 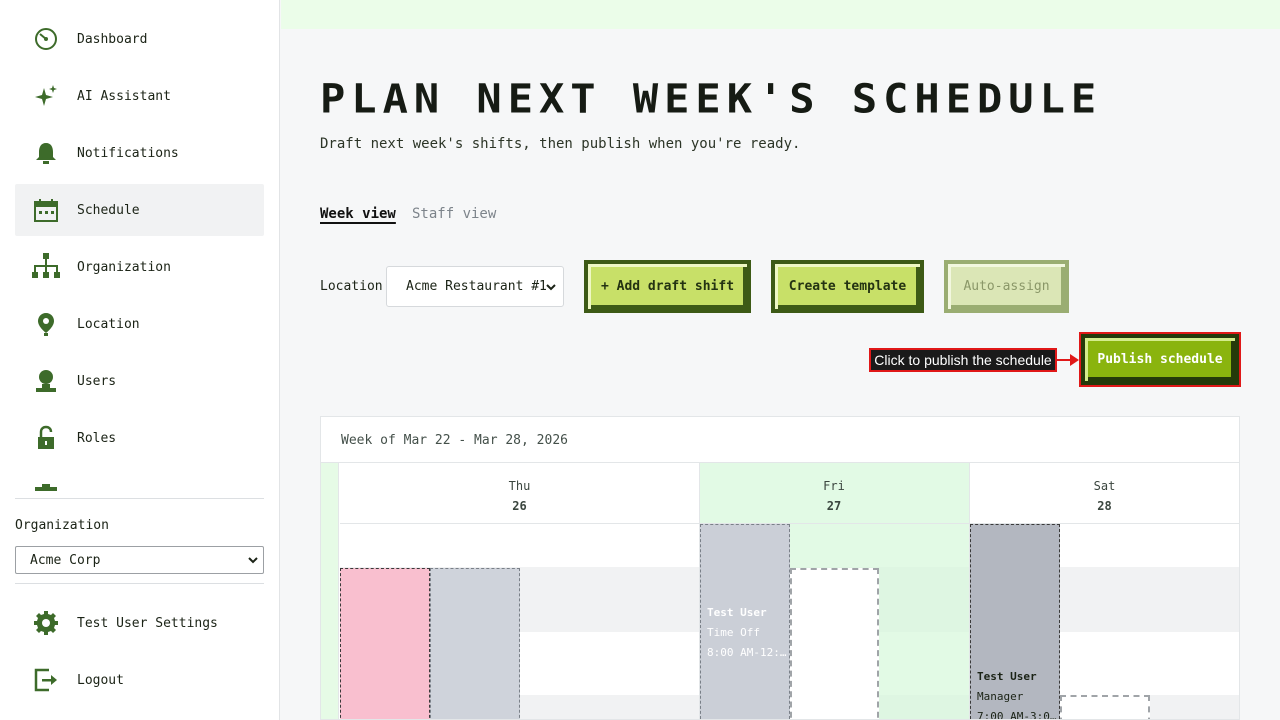 I want to click on user-settings-link: Test User Settings, so click(x=139, y=623).